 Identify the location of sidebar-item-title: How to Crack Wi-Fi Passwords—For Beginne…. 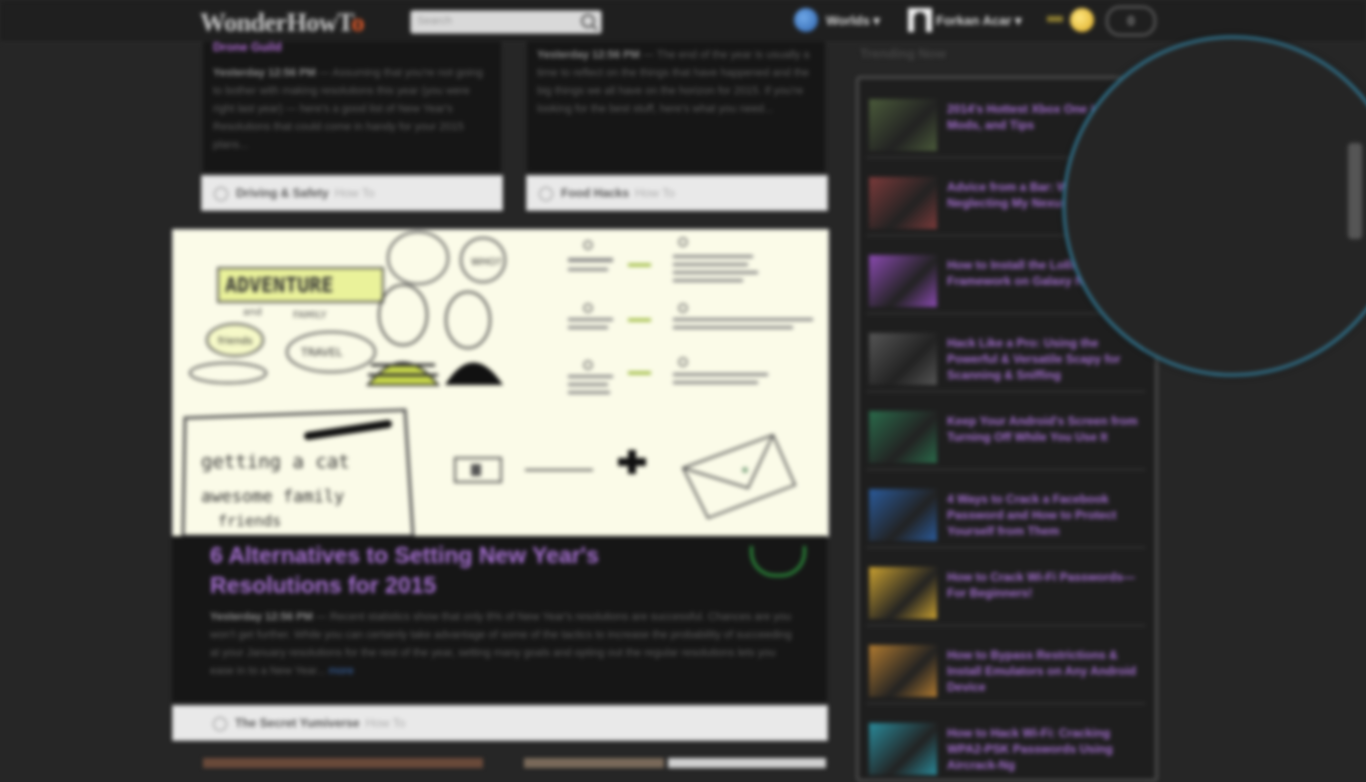
(1047, 585).